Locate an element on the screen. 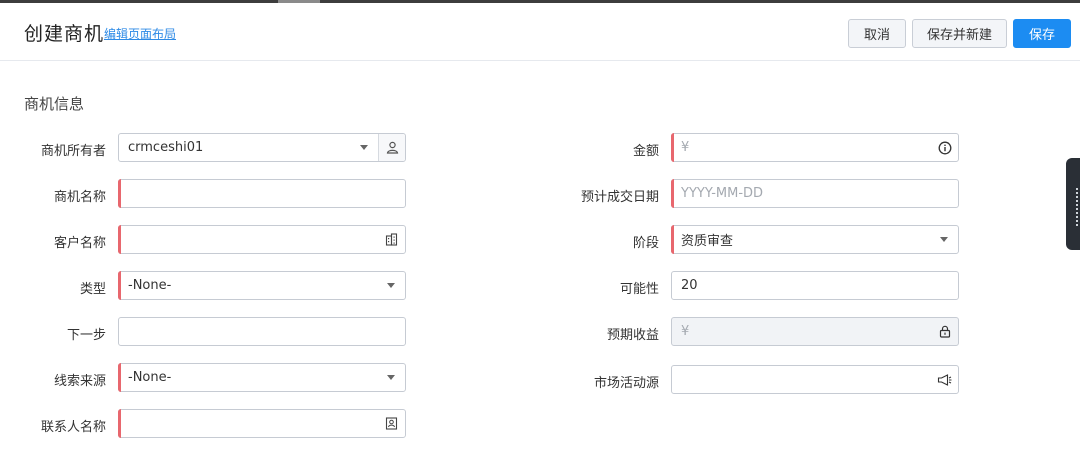  close-date-placeholder: YYYY-MM-DD is located at coordinates (722, 193).